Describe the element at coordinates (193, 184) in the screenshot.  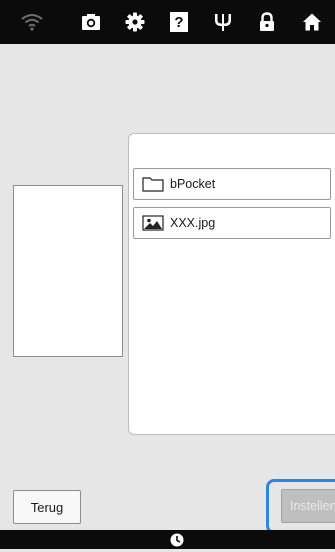
I see `file-label: bPocket` at that location.